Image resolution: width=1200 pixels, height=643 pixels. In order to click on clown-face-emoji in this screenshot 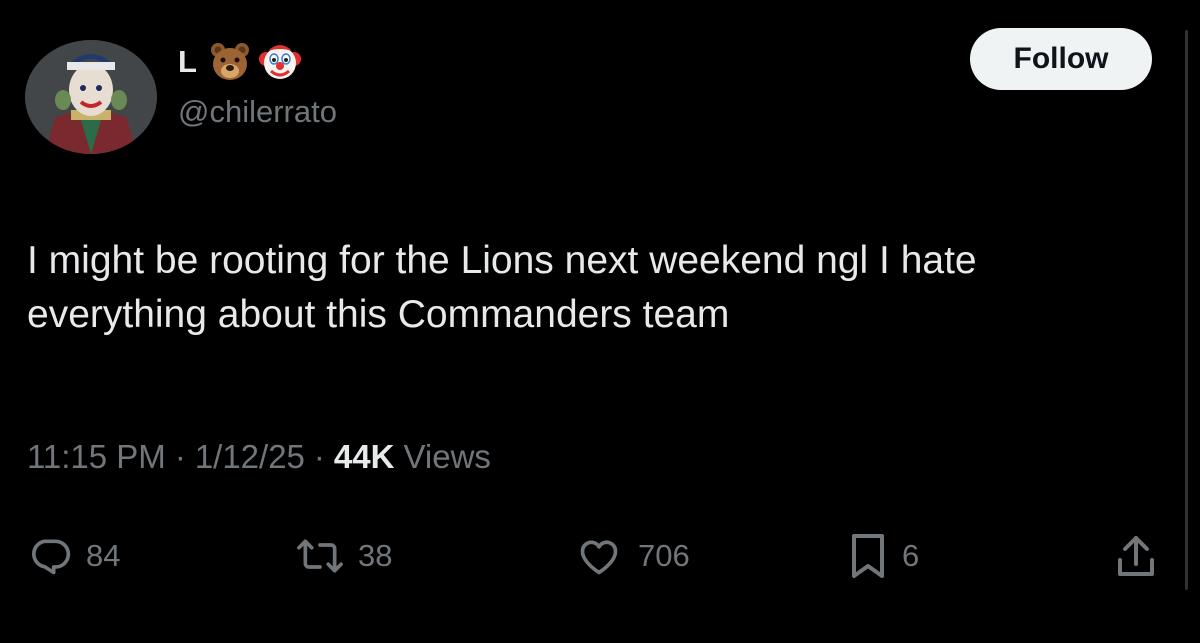, I will do `click(279, 62)`.